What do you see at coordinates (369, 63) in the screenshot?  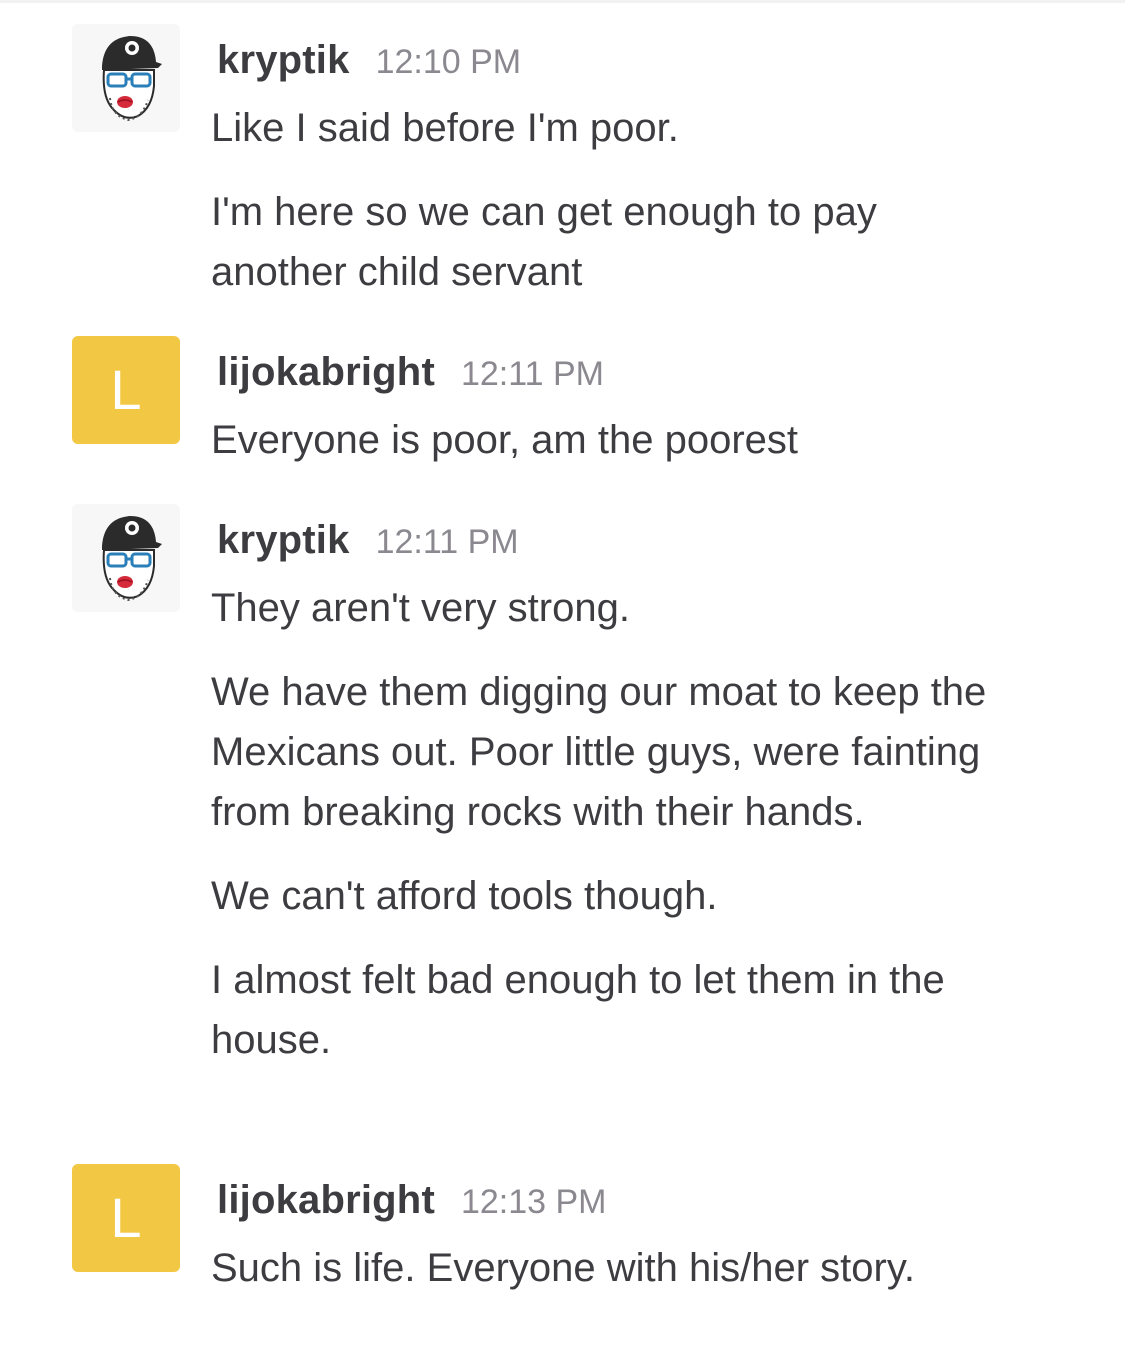 I see `message-header: kryptik 12:10 PM` at bounding box center [369, 63].